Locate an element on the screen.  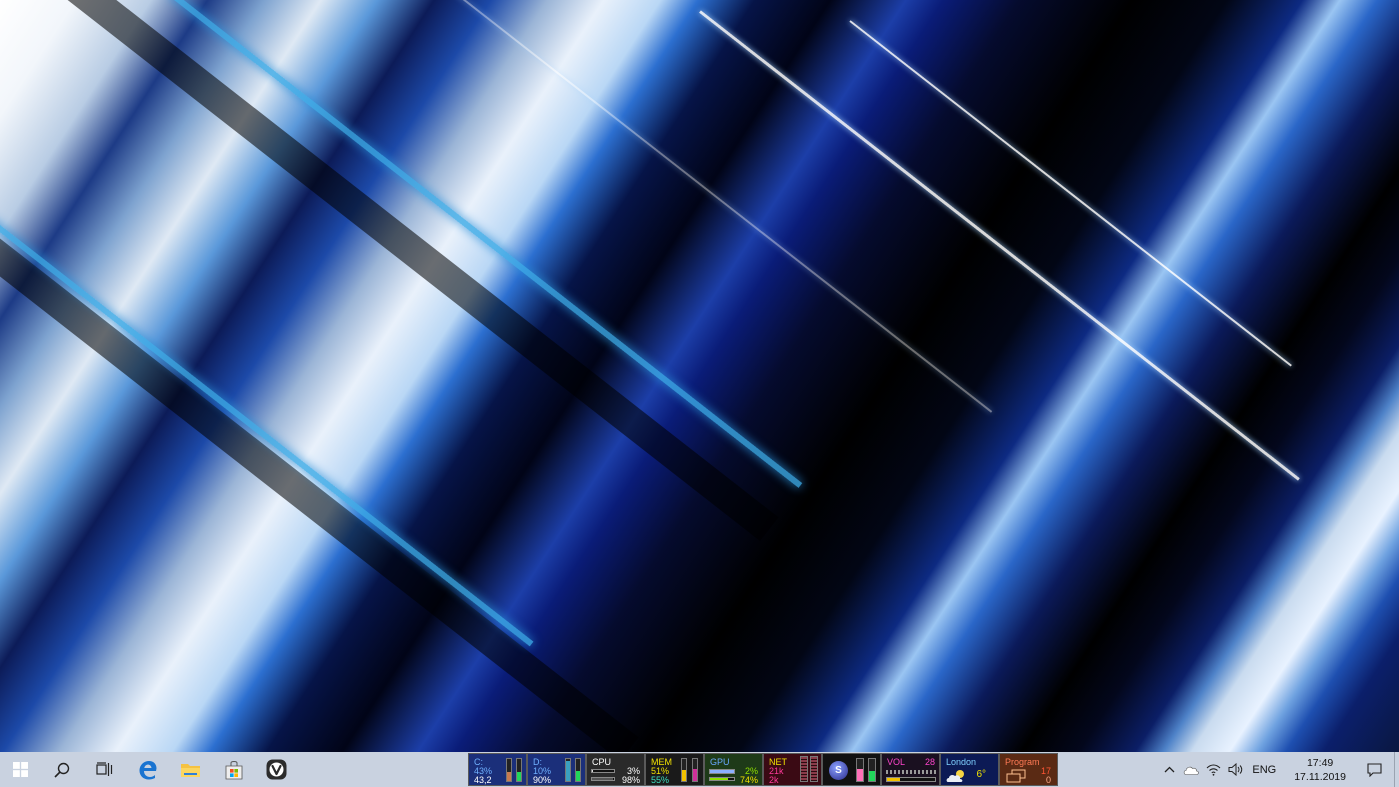
status-bar is located at coordinates (860, 770).